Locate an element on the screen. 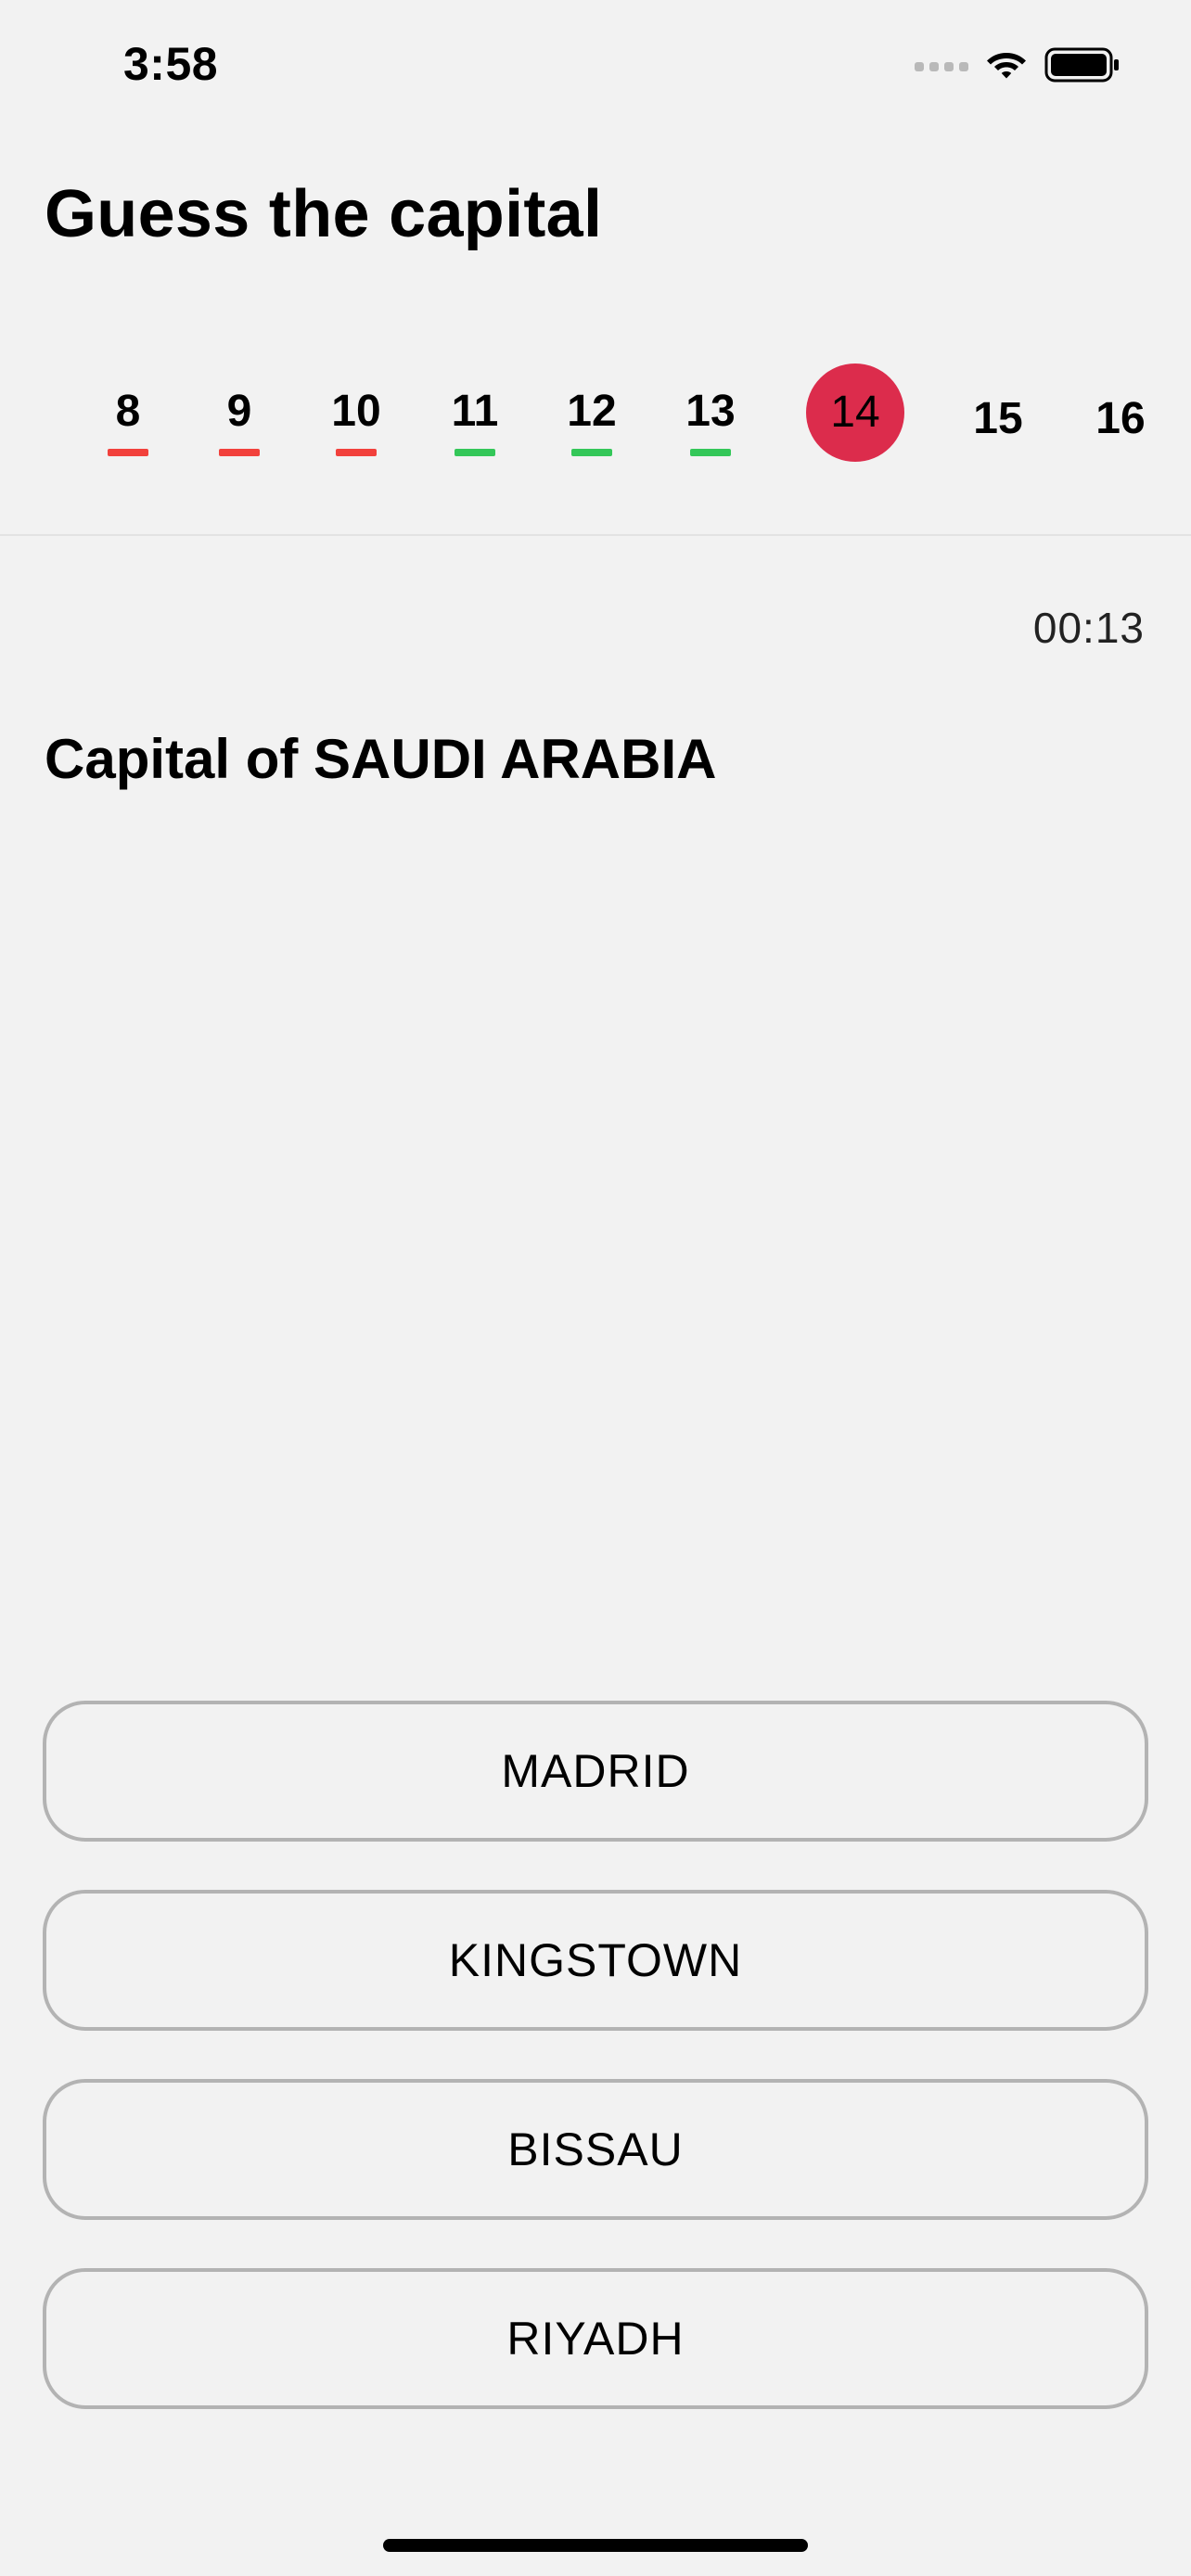 The width and height of the screenshot is (1191, 2576). home-indicator is located at coordinates (595, 2545).